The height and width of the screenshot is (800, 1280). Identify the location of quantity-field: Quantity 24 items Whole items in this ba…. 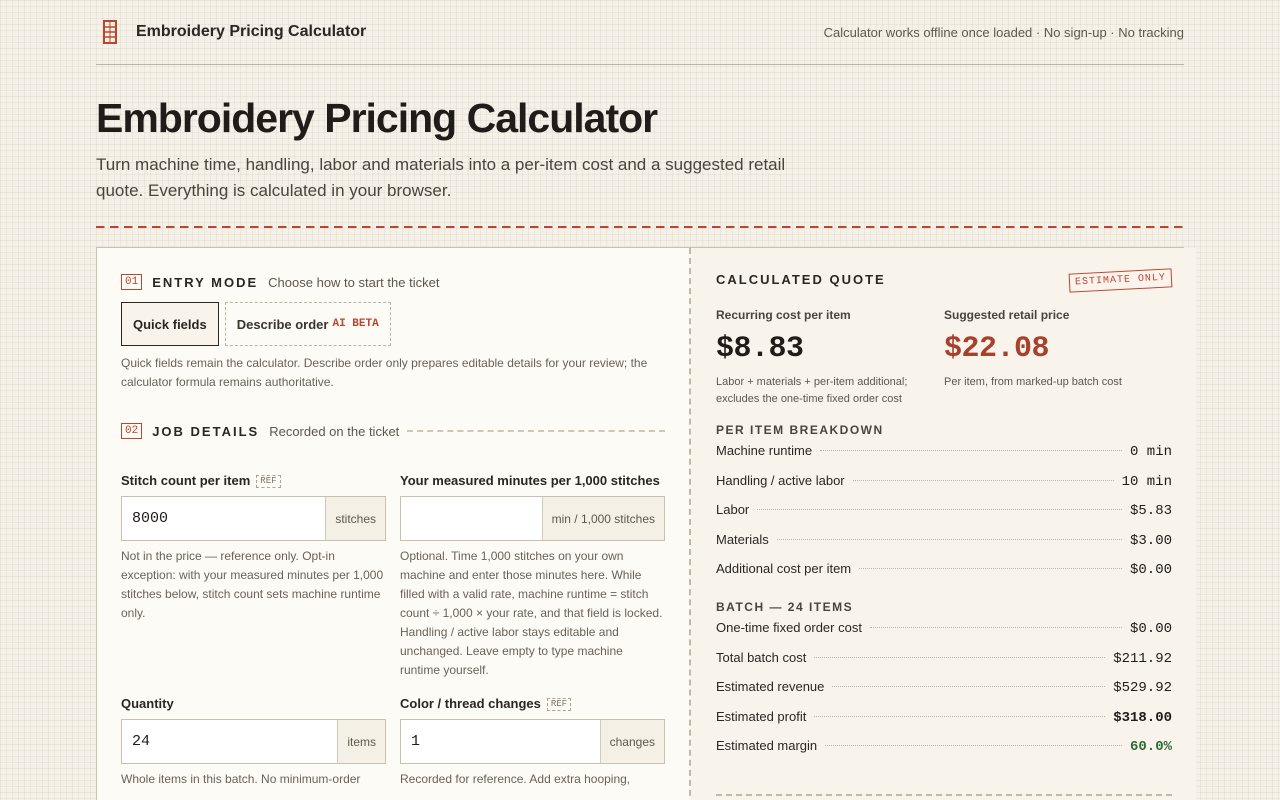
(253, 741).